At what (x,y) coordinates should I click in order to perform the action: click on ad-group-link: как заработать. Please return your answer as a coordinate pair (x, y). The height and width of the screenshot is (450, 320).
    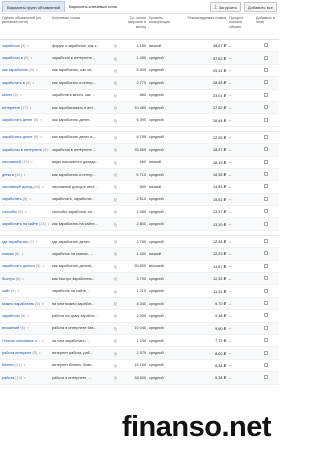
    Looking at the image, I should click on (15, 70).